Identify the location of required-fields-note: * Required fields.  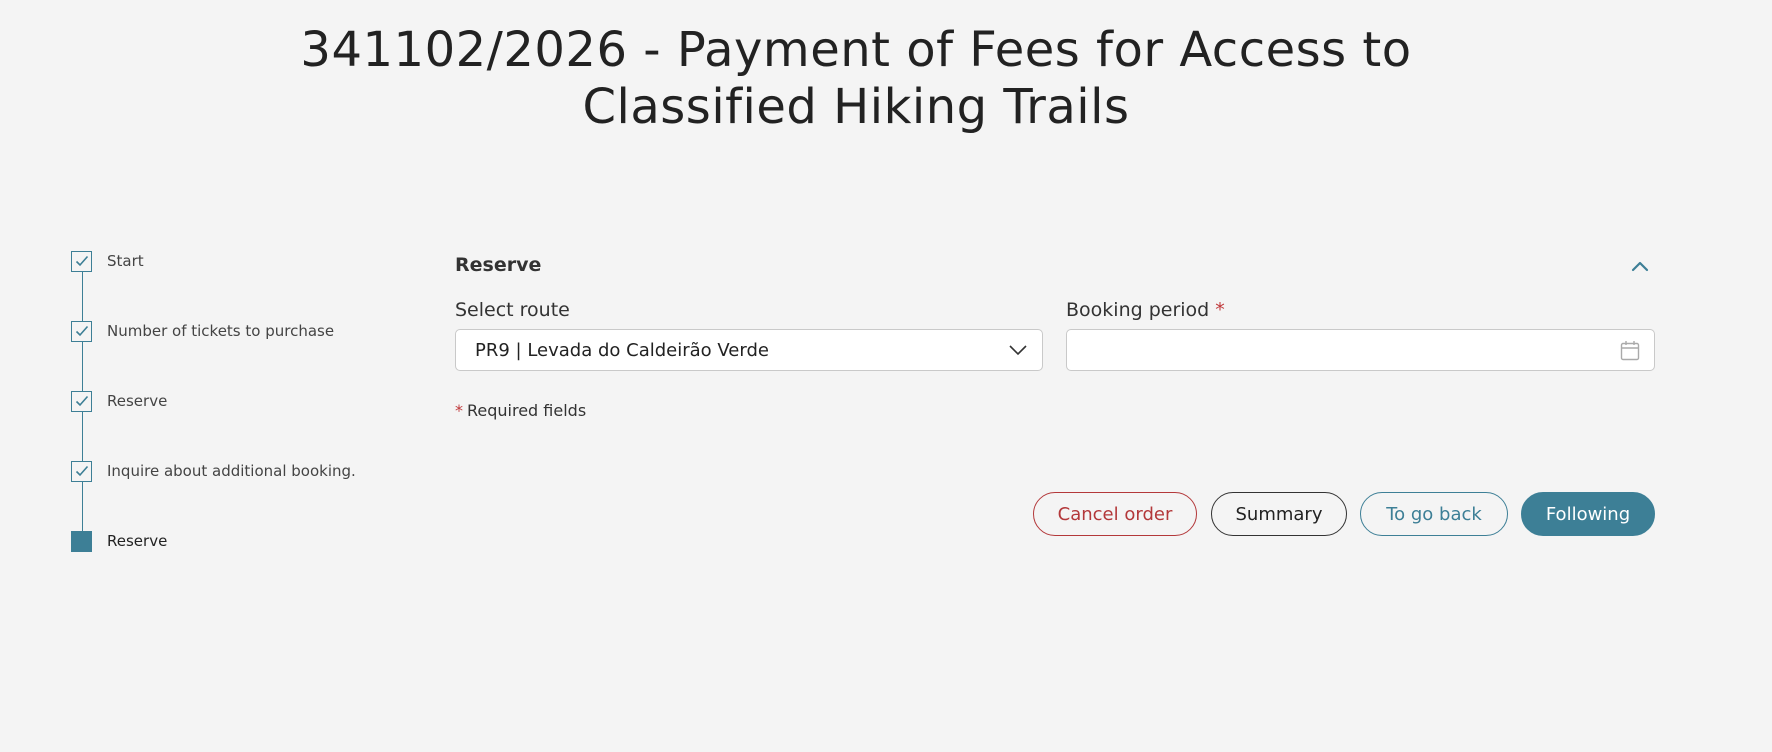
(520, 410).